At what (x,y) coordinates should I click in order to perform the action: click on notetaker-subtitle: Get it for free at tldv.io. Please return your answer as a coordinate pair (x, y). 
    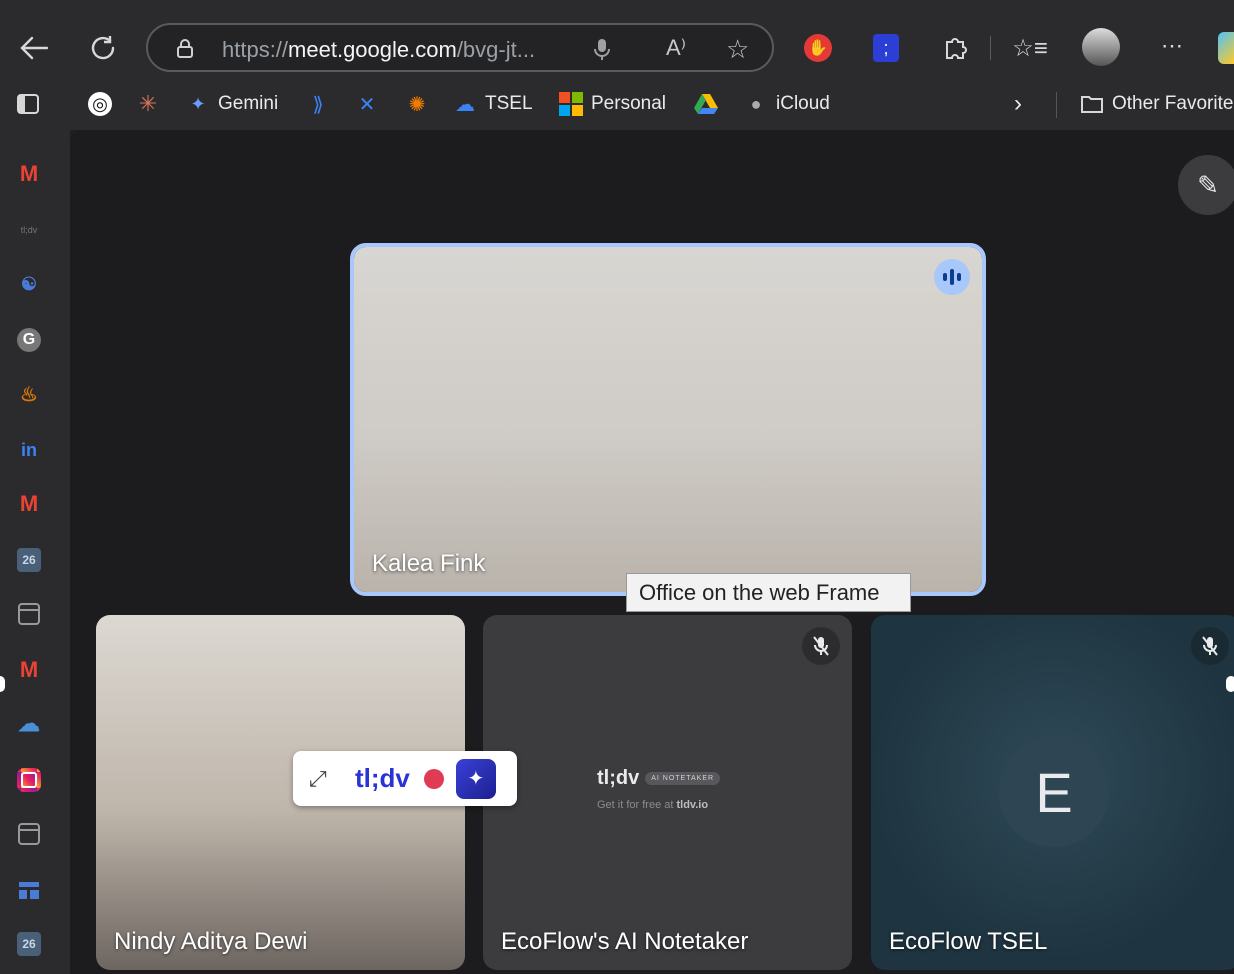
    Looking at the image, I should click on (653, 805).